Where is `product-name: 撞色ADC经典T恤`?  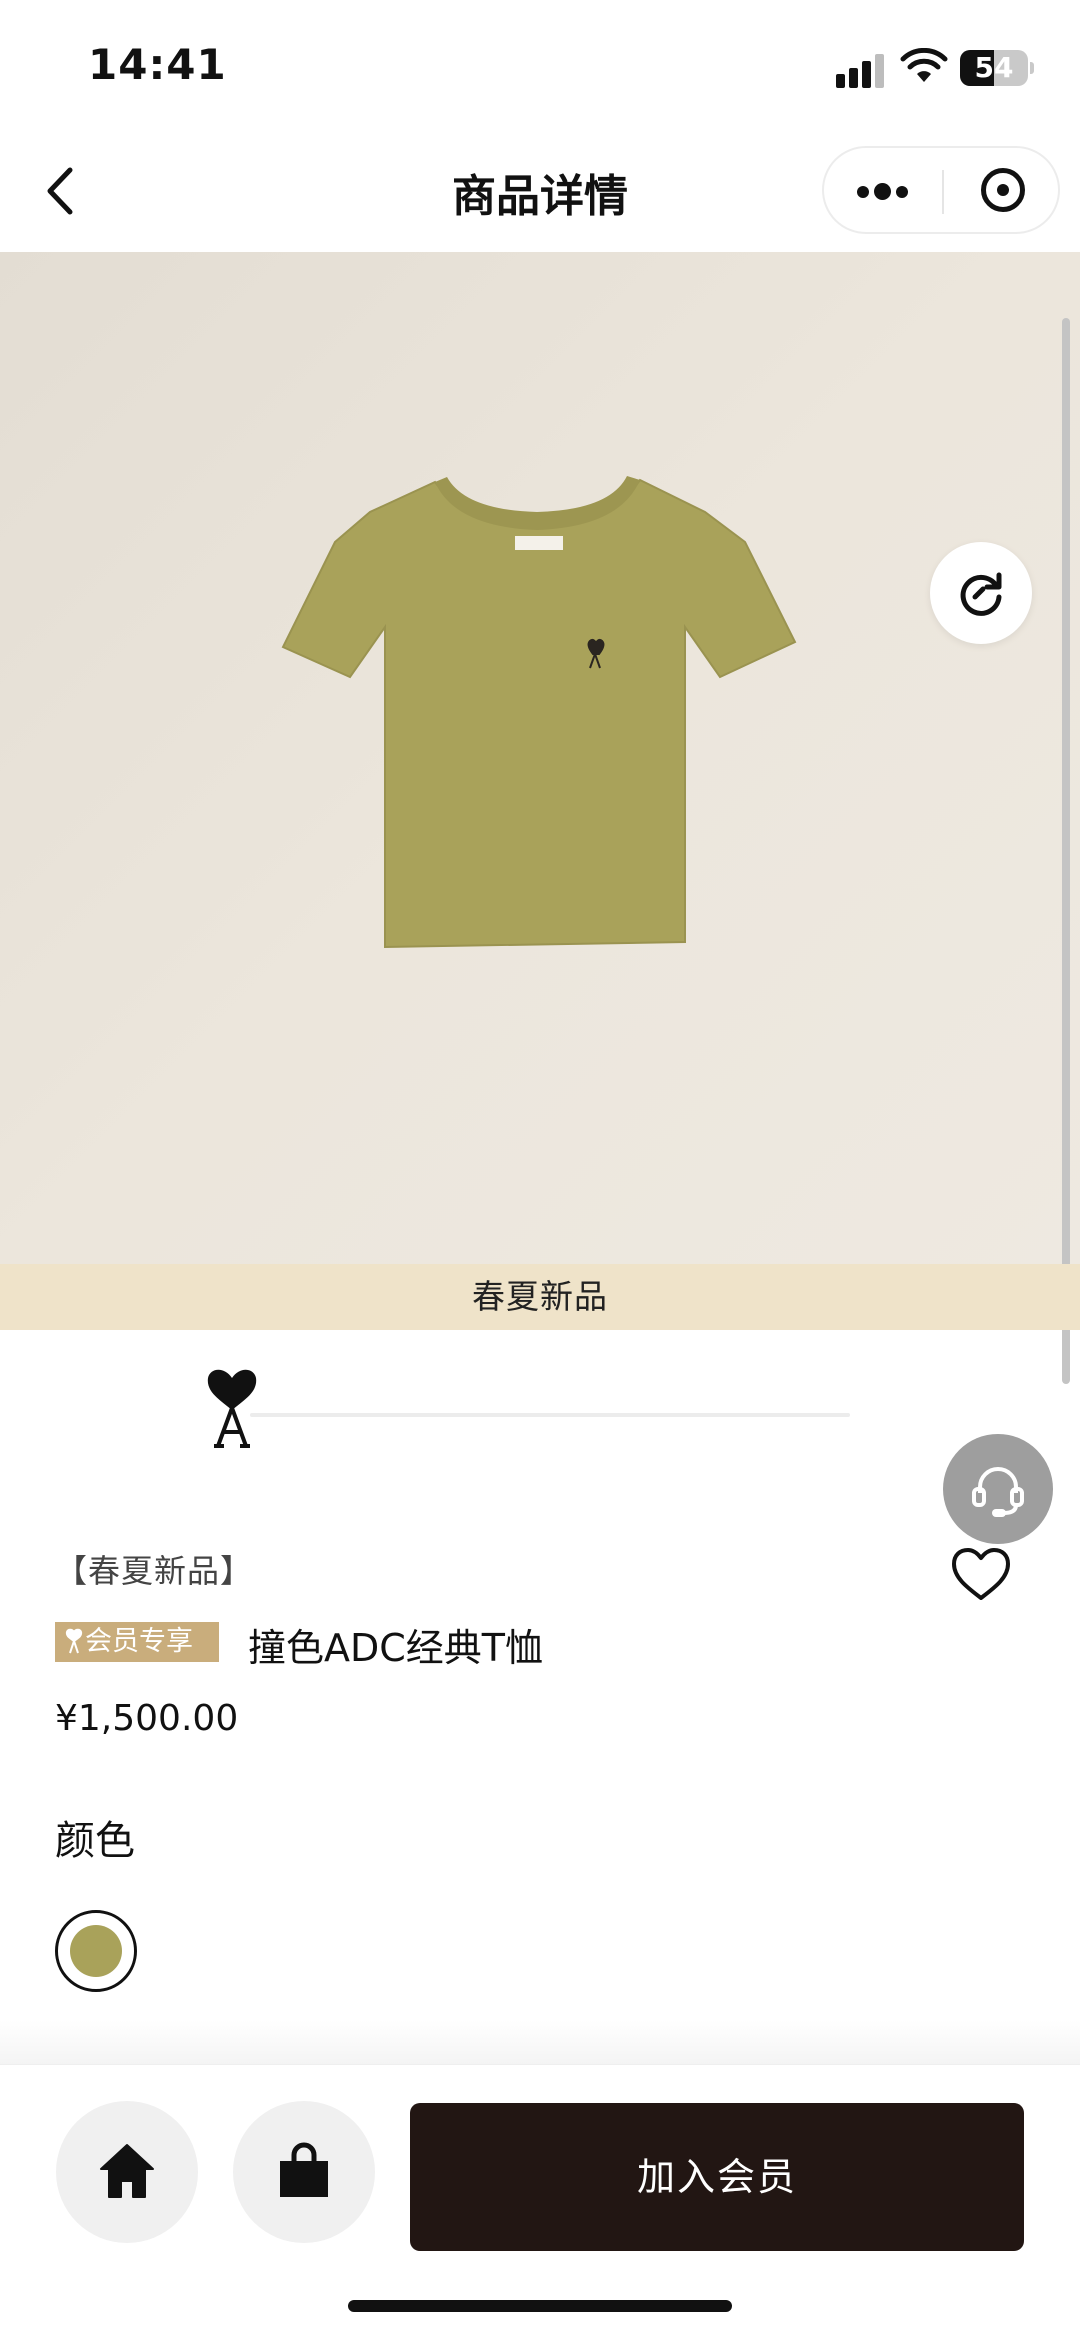
product-name: 撞色ADC经典T恤 is located at coordinates (396, 1648).